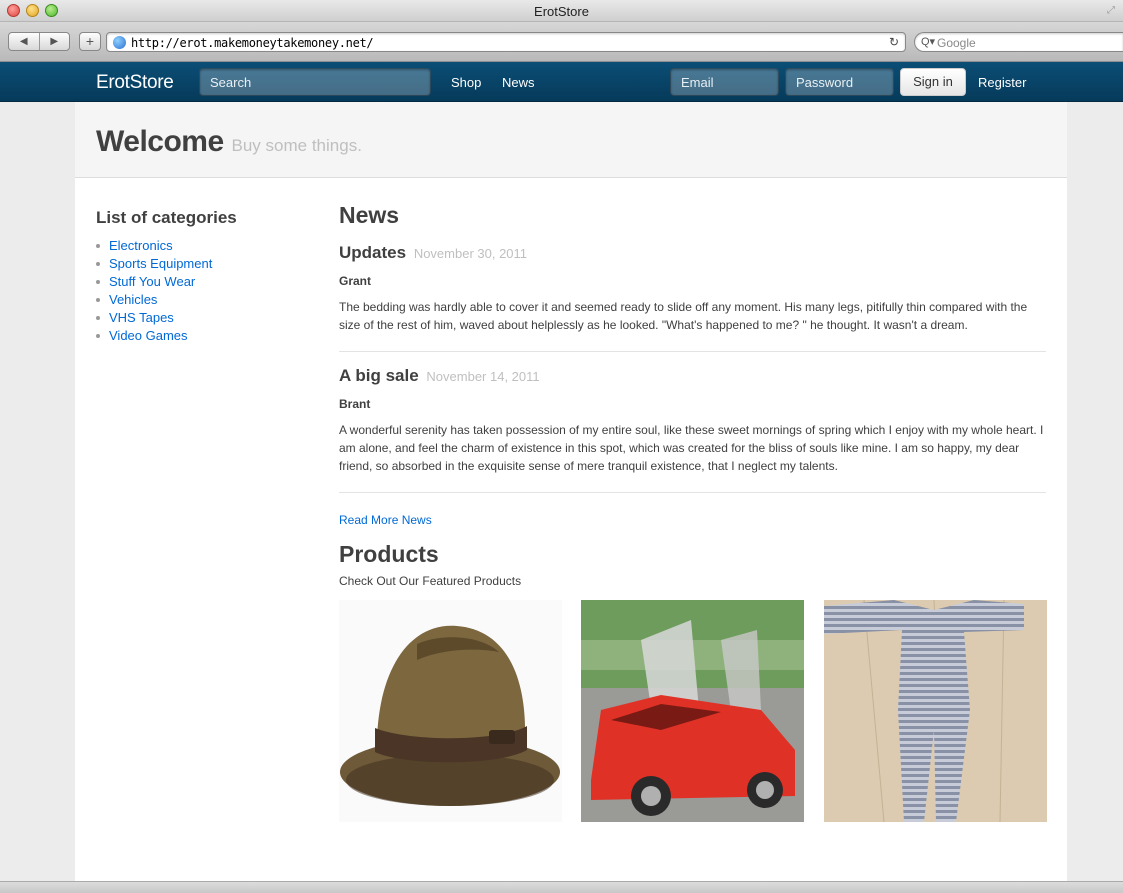  I want to click on products-heading: Products, so click(389, 554).